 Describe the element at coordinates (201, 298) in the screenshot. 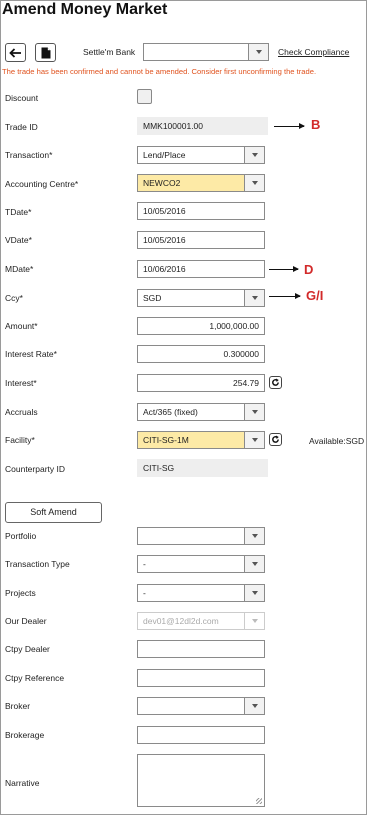

I see `ccy-select: SGD` at that location.